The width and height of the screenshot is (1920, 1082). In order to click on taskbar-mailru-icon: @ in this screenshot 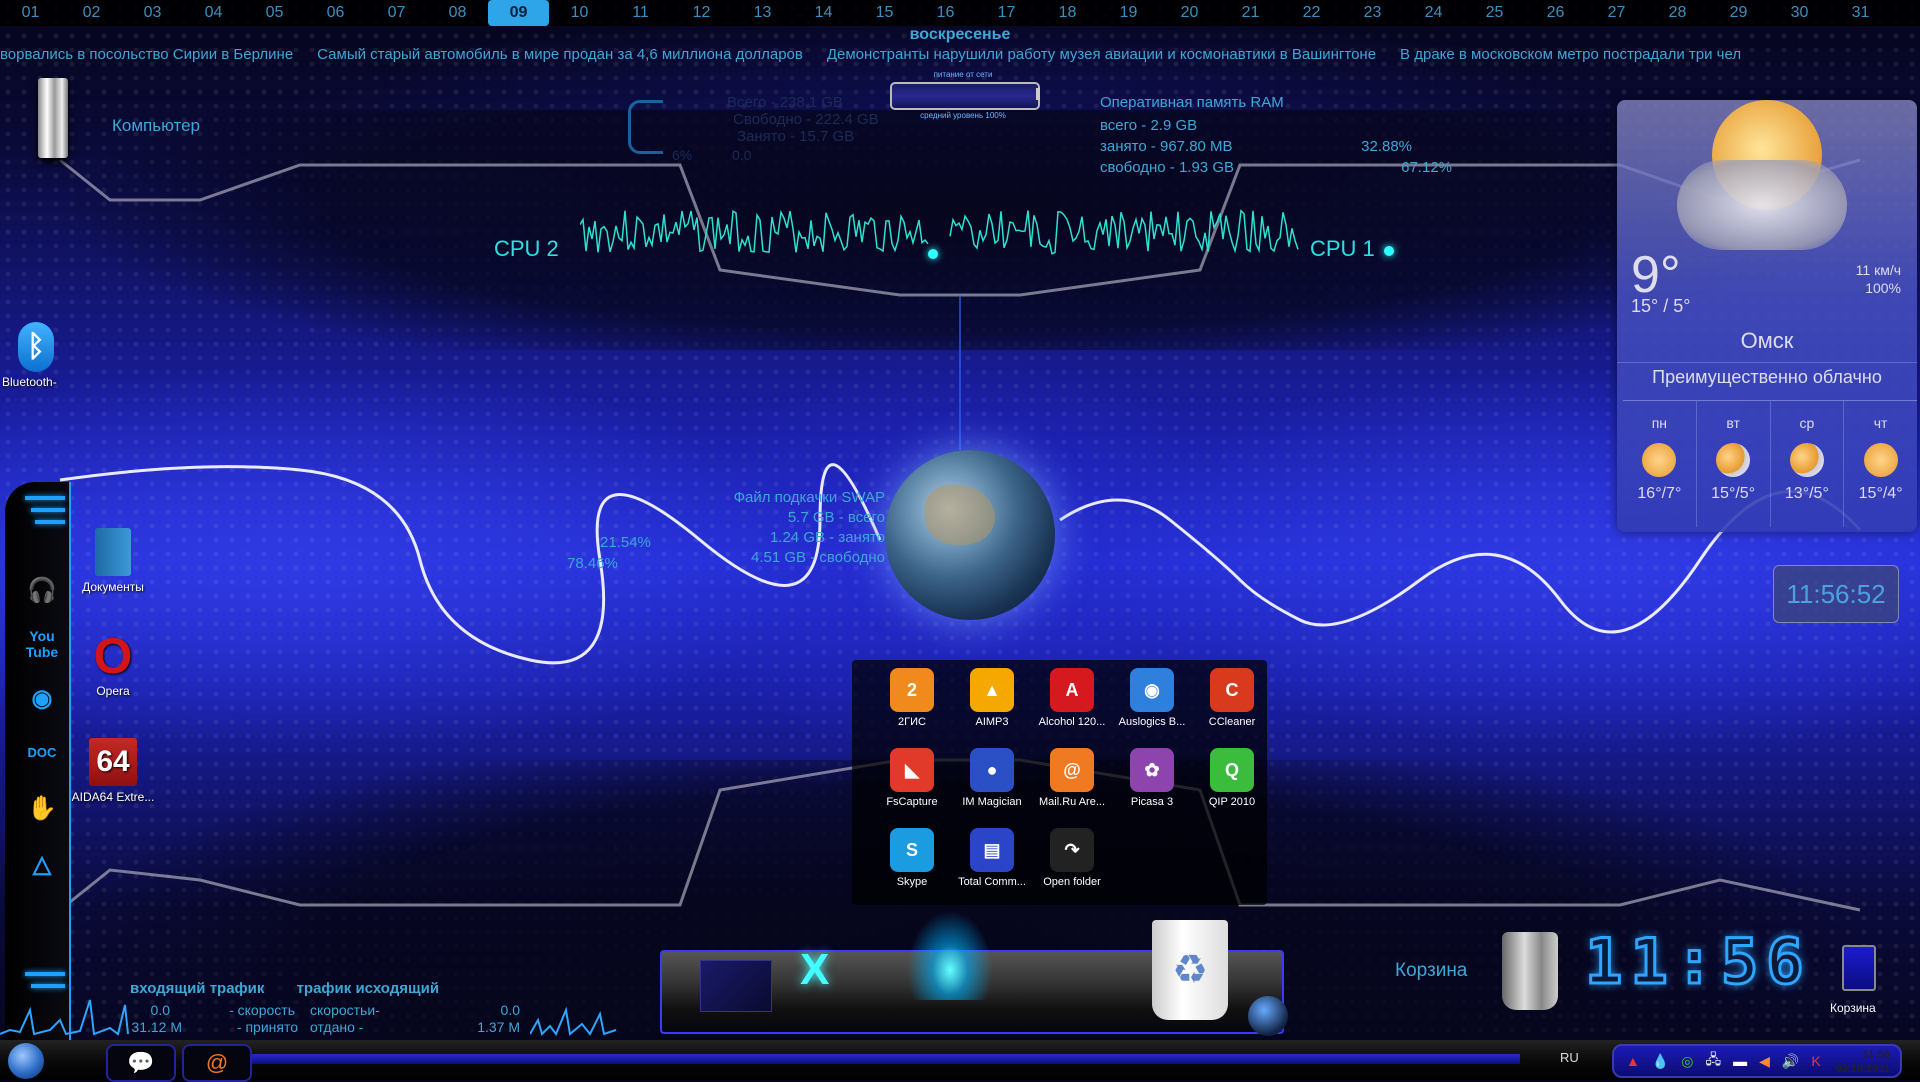, I will do `click(217, 1063)`.